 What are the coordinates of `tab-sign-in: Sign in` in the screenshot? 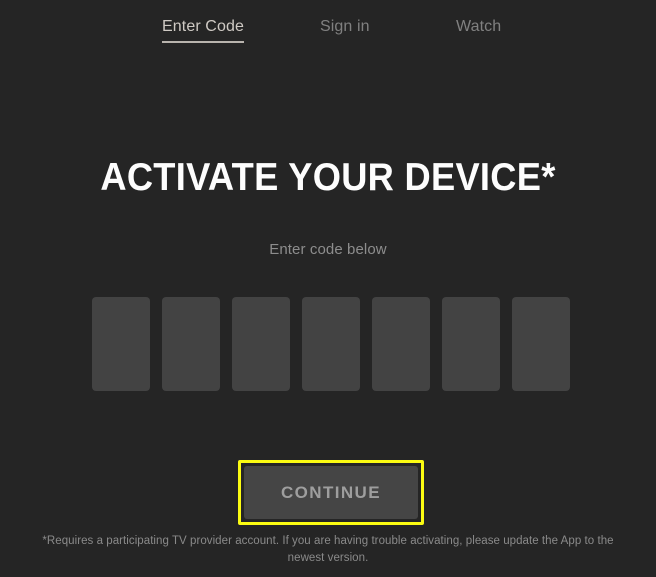 It's located at (345, 26).